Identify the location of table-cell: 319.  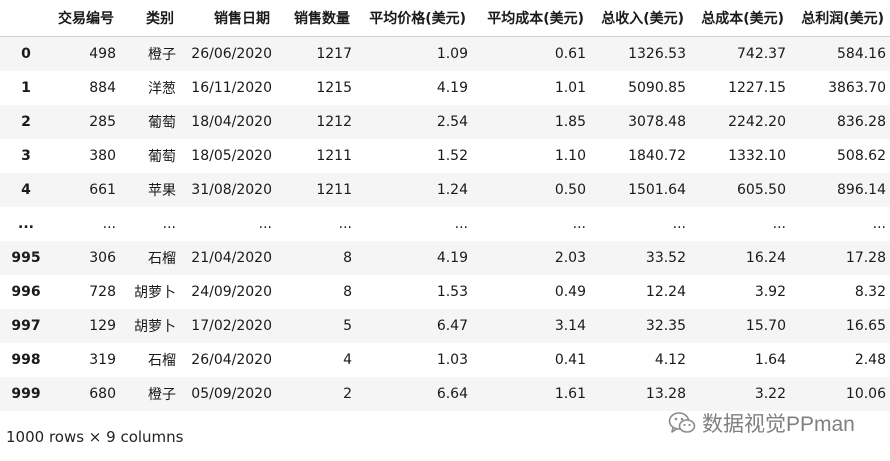
(102, 360).